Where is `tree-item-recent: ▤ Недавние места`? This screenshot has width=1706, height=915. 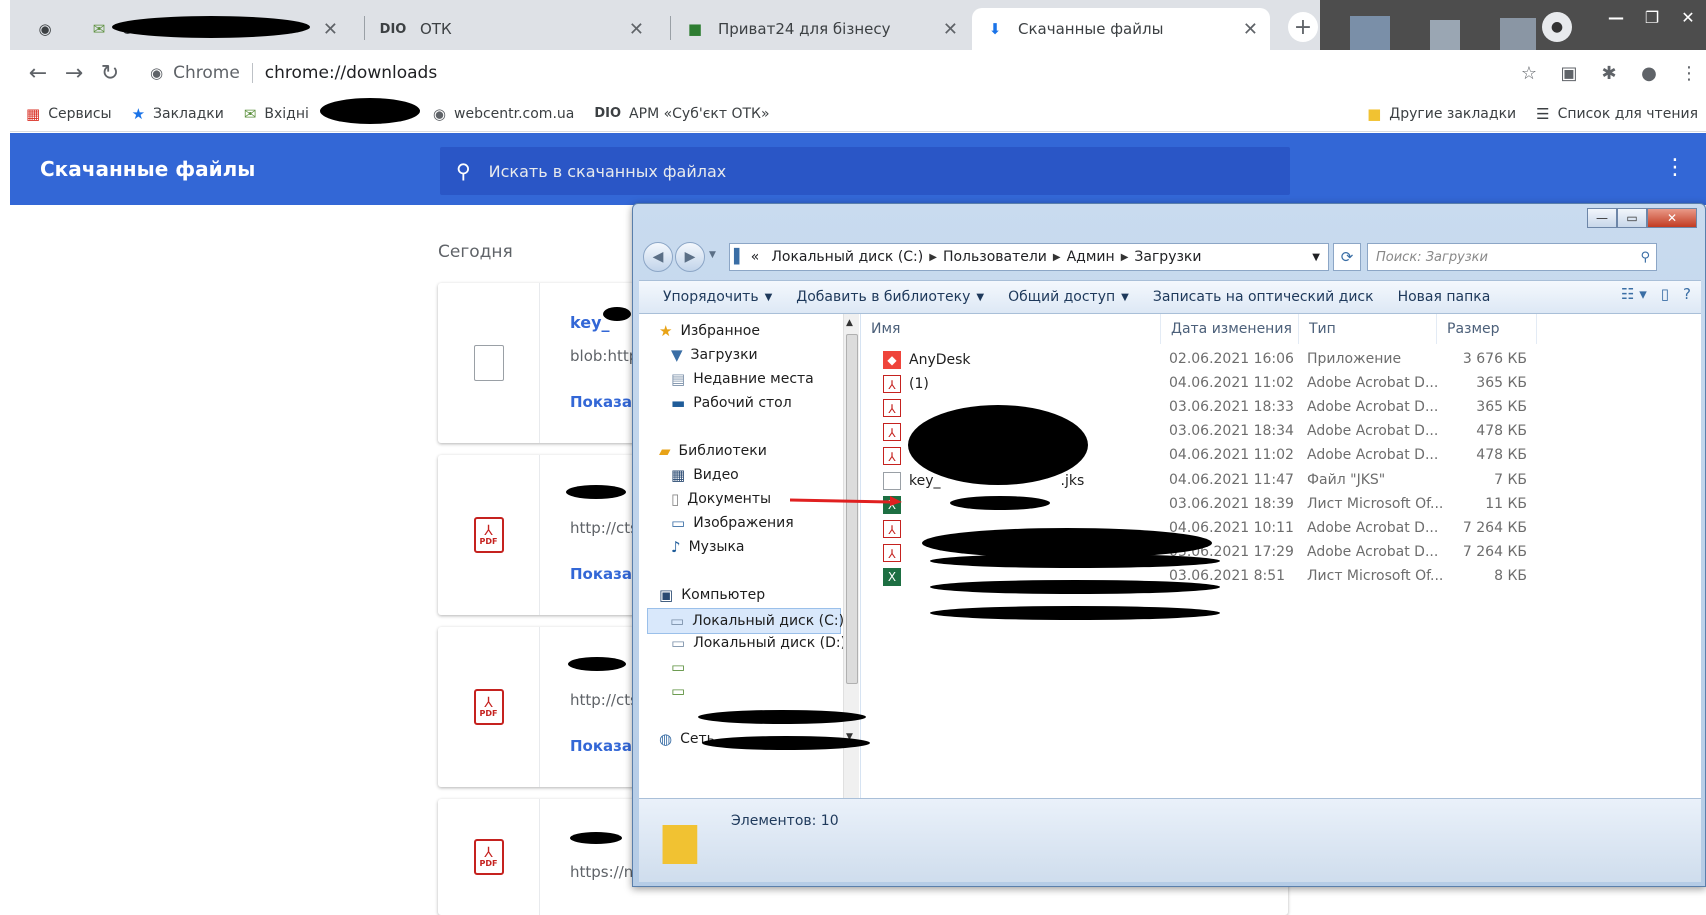
tree-item-recent: ▤ Недавние места is located at coordinates (742, 379).